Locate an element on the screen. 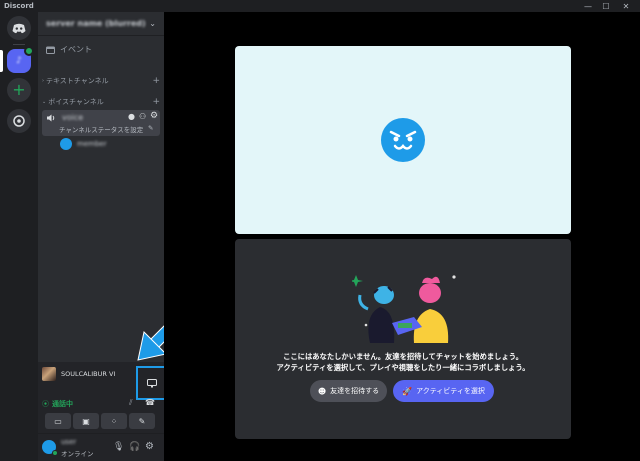 Image resolution: width=640 pixels, height=461 pixels. voice-channel-category: ⌄ ボイスチャンネル + is located at coordinates (101, 102).